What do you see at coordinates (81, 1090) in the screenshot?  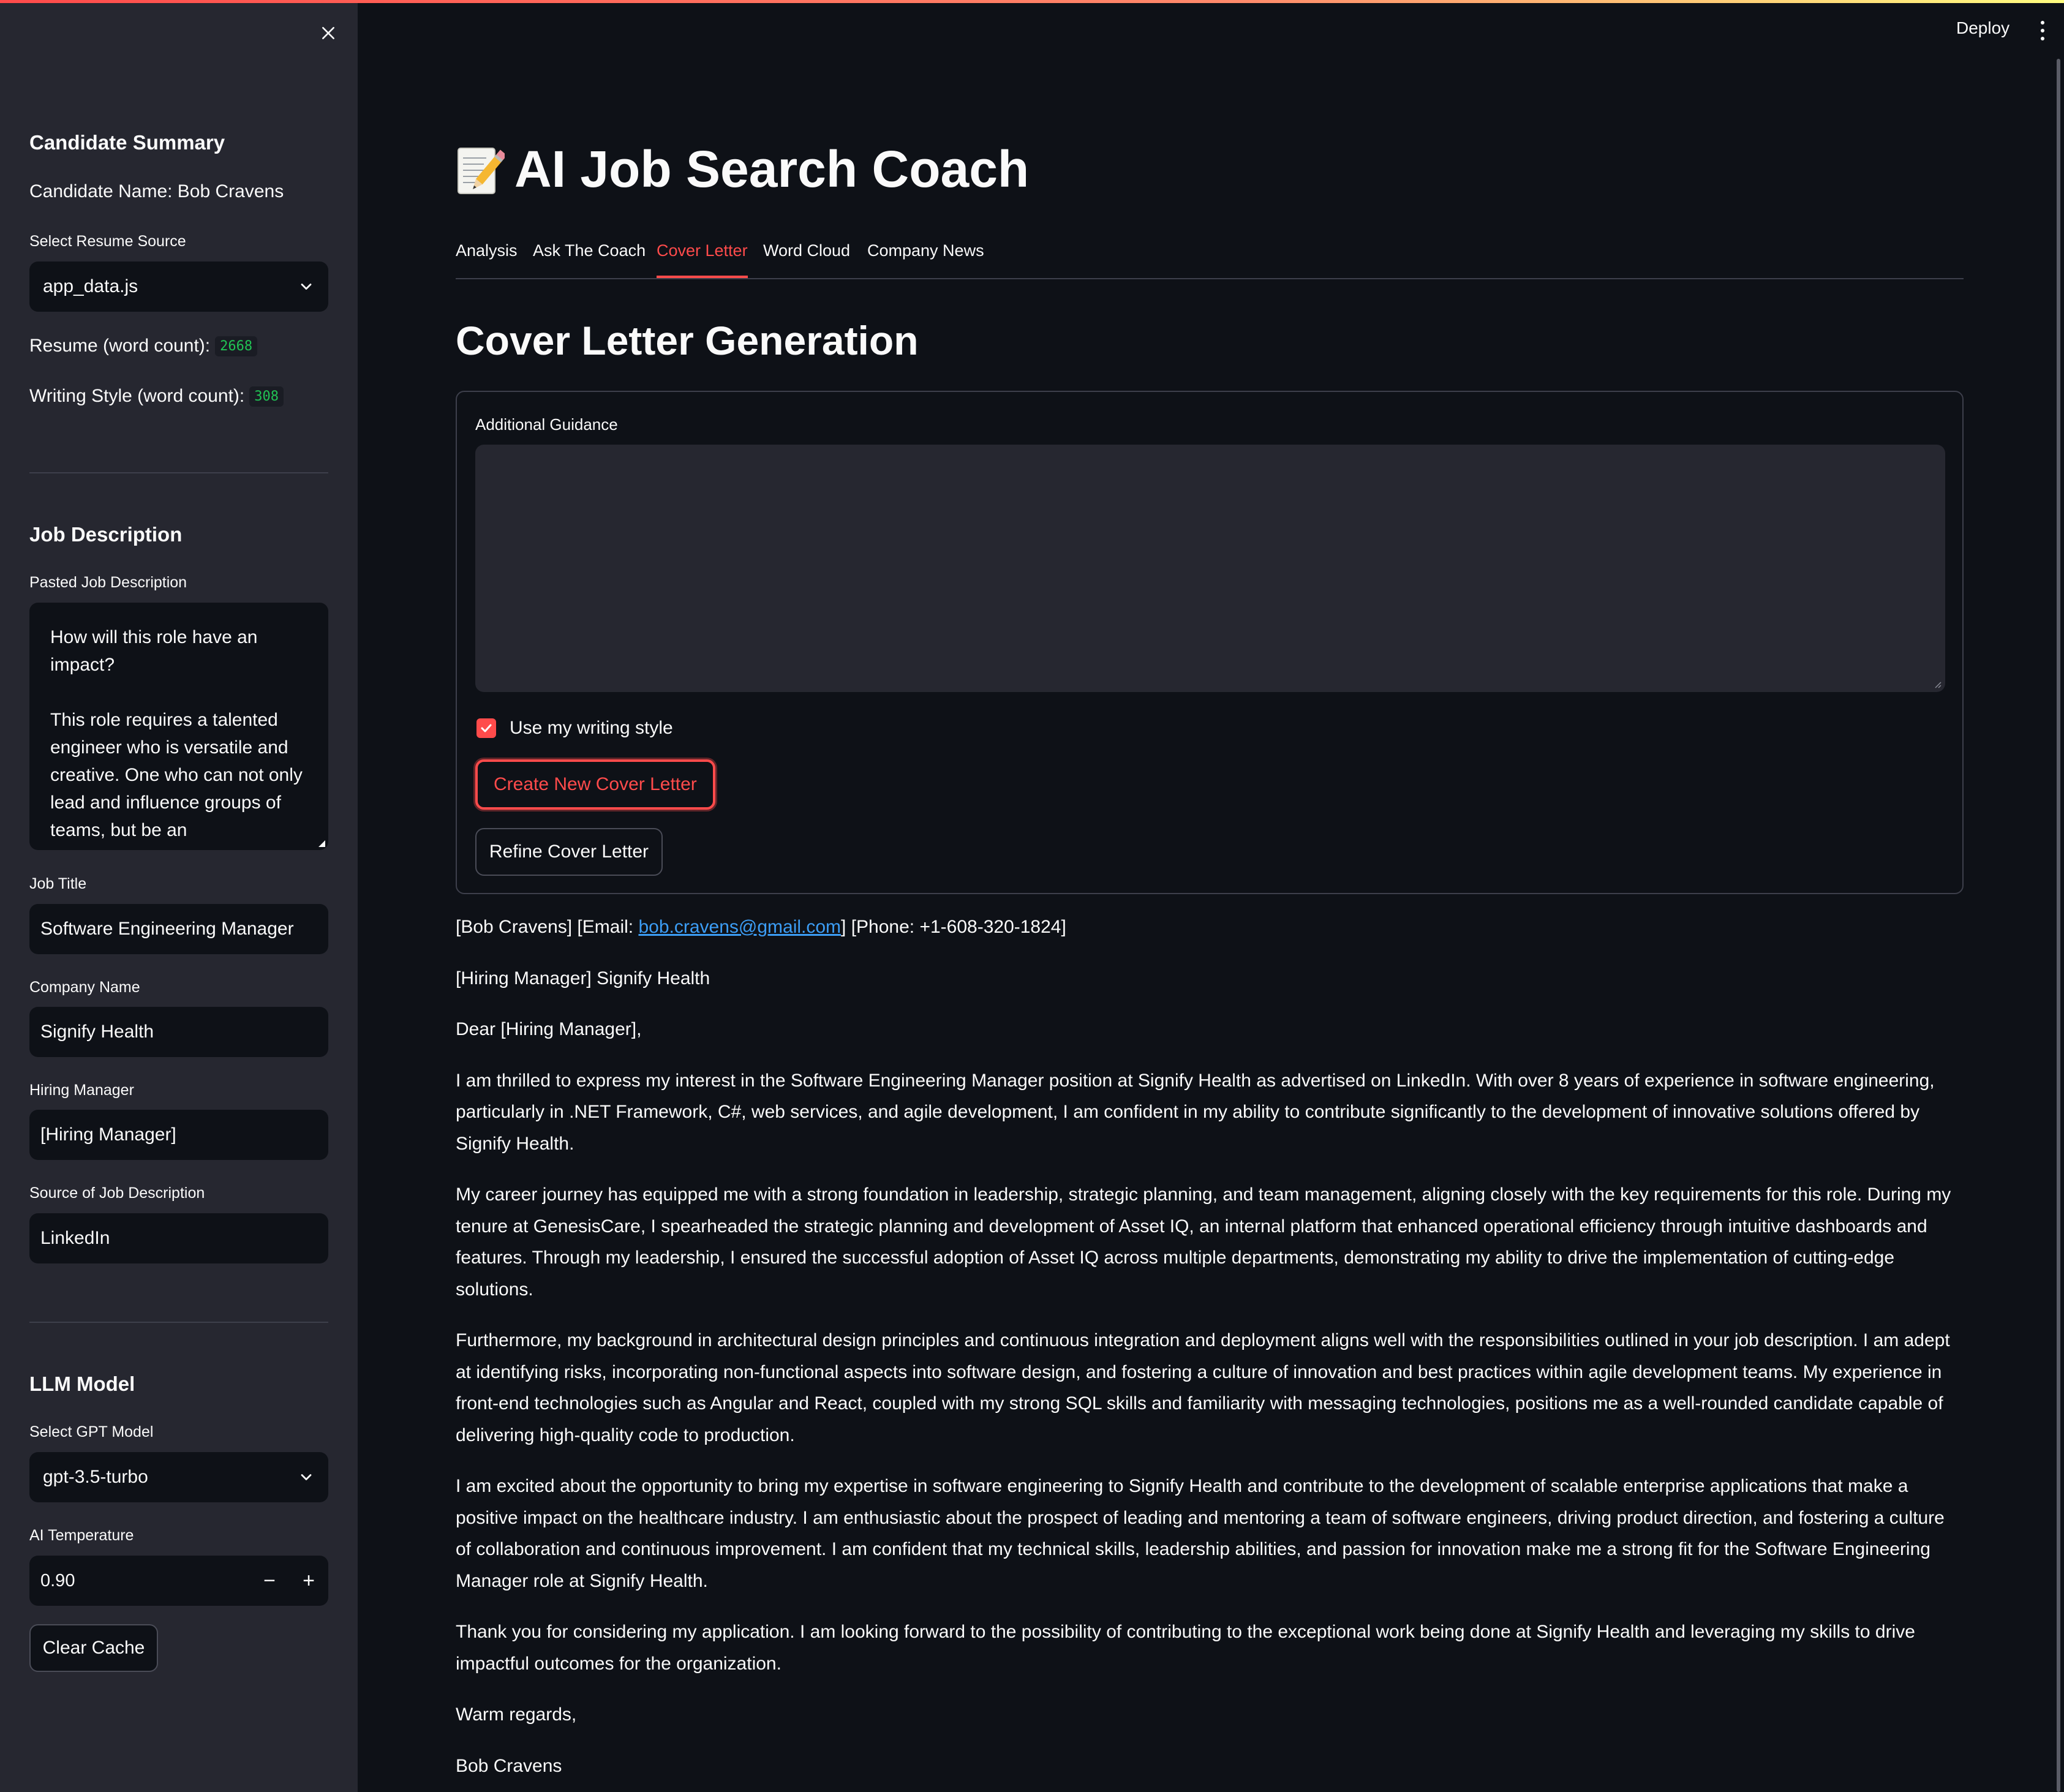 I see `hiring-manager-label: Hiring Manager` at bounding box center [81, 1090].